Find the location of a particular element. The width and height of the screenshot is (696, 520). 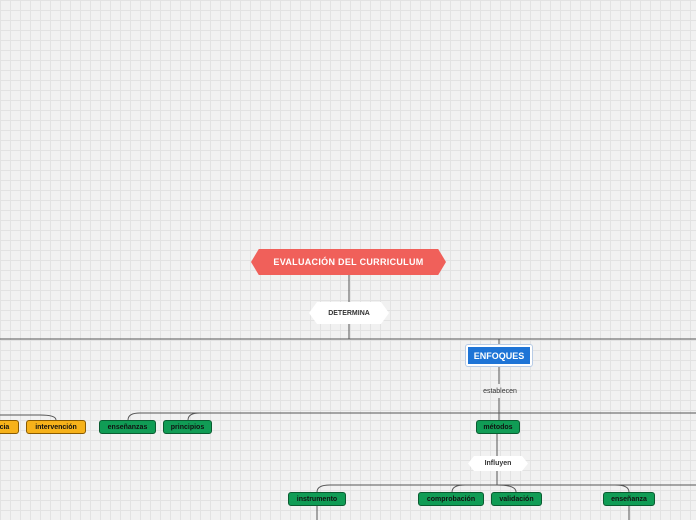

topic-node-ensenanza: enseñanza is located at coordinates (629, 499).